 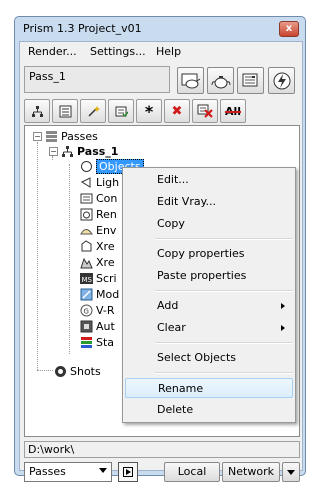 I want to click on menu-item-delete: Delete, so click(x=209, y=410).